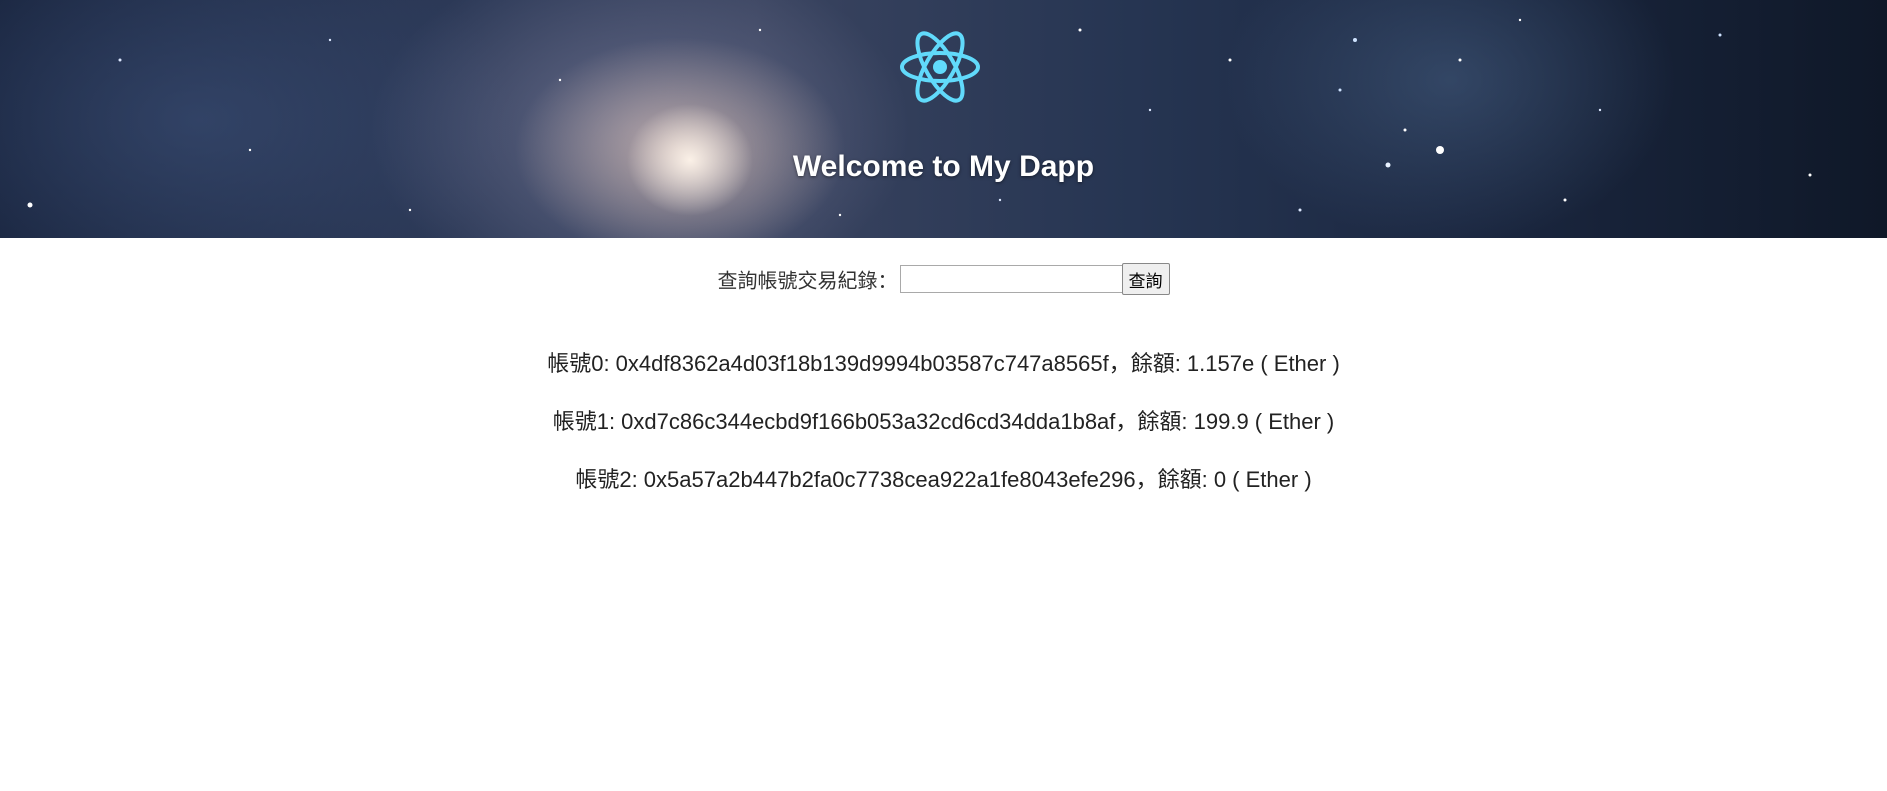 The width and height of the screenshot is (1887, 791). Describe the element at coordinates (1145, 279) in the screenshot. I see `search-button: 查詢` at that location.